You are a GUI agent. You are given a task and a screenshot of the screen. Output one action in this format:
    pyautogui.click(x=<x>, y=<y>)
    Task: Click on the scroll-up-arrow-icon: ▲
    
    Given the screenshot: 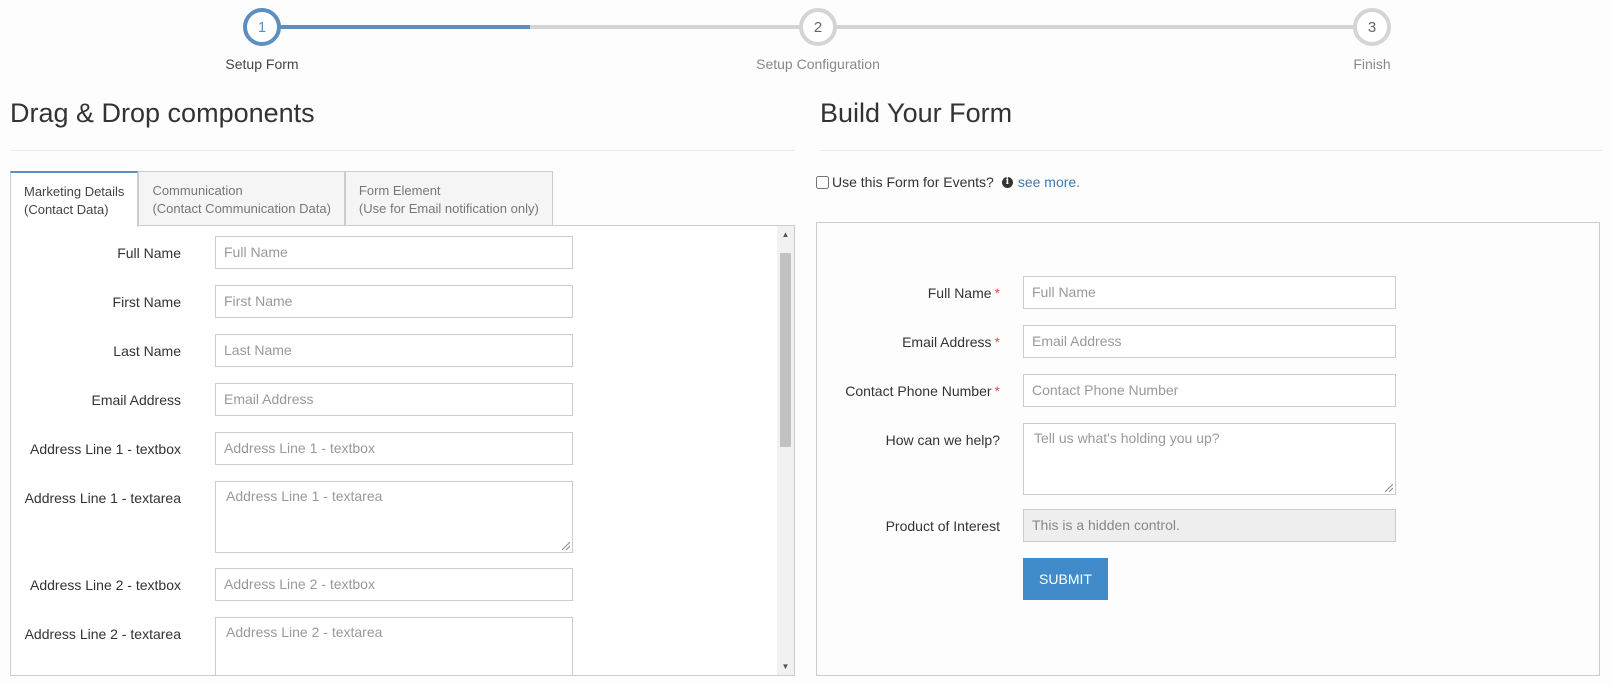 What is the action you would take?
    pyautogui.click(x=785, y=234)
    